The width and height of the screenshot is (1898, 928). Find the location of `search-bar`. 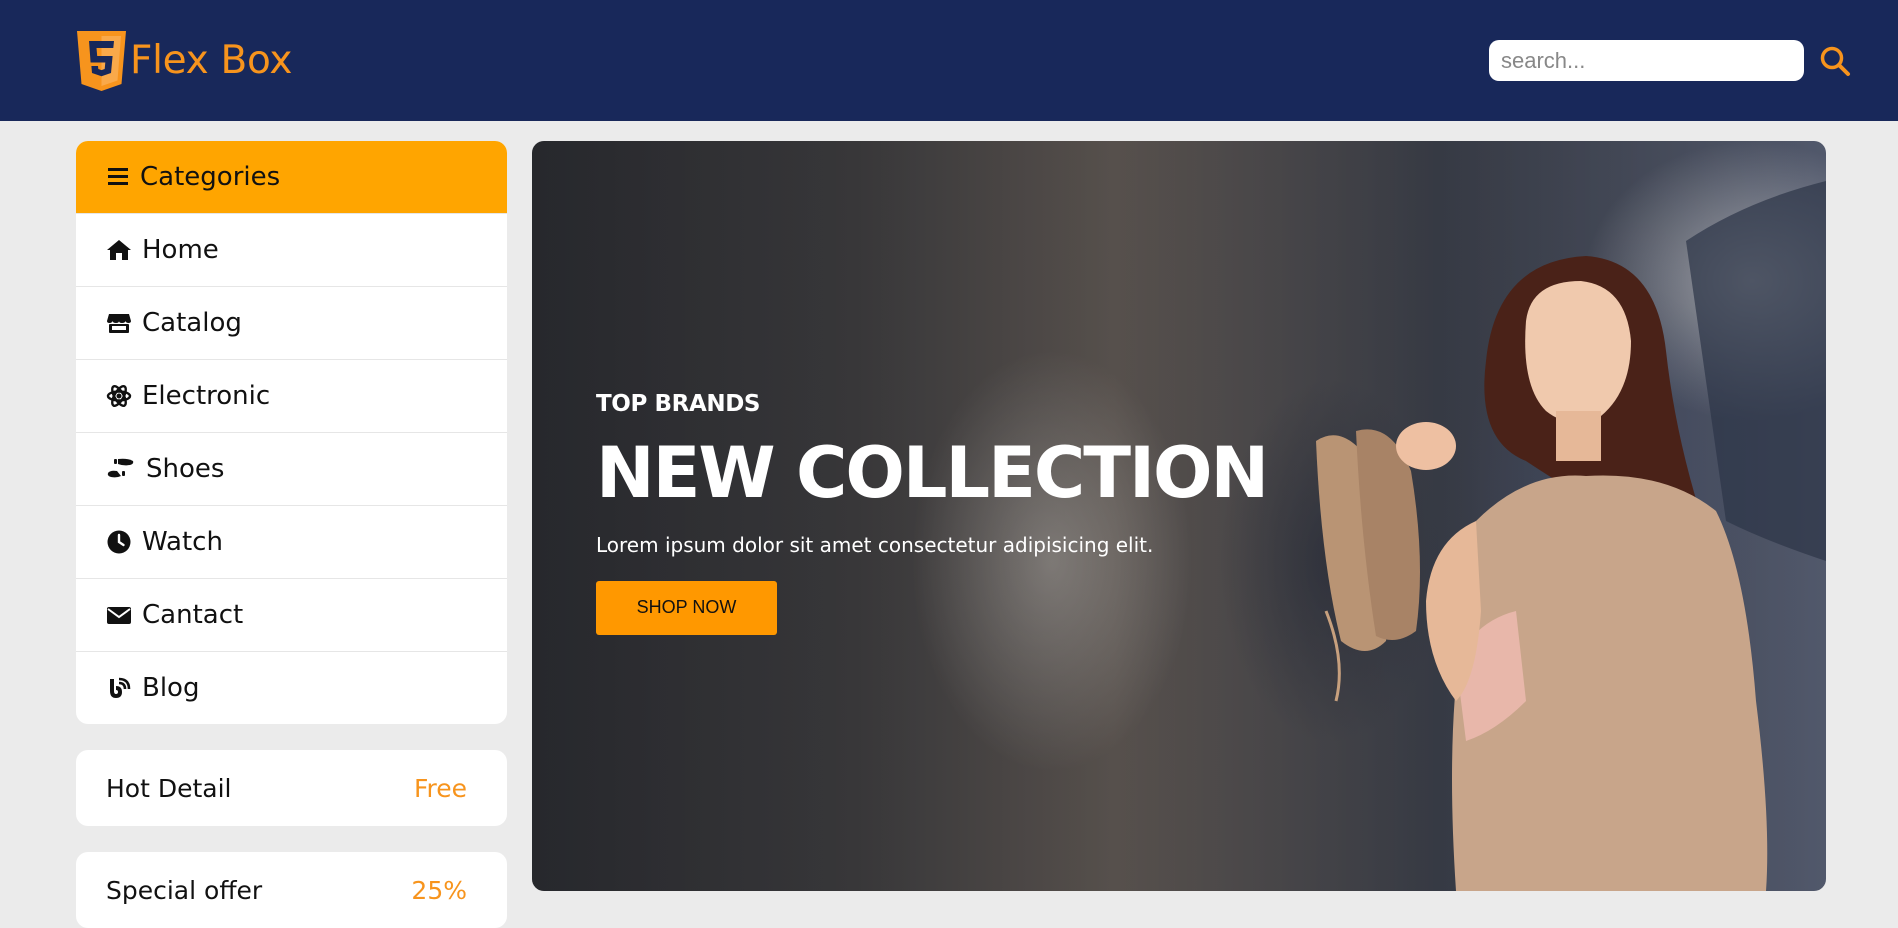

search-bar is located at coordinates (1670, 60).